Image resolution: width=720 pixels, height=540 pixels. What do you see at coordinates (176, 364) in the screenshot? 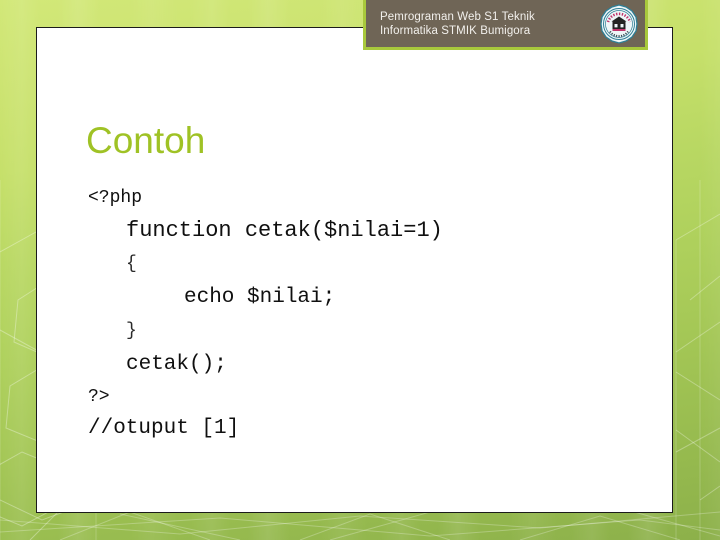
I see `code-line: cetak();` at bounding box center [176, 364].